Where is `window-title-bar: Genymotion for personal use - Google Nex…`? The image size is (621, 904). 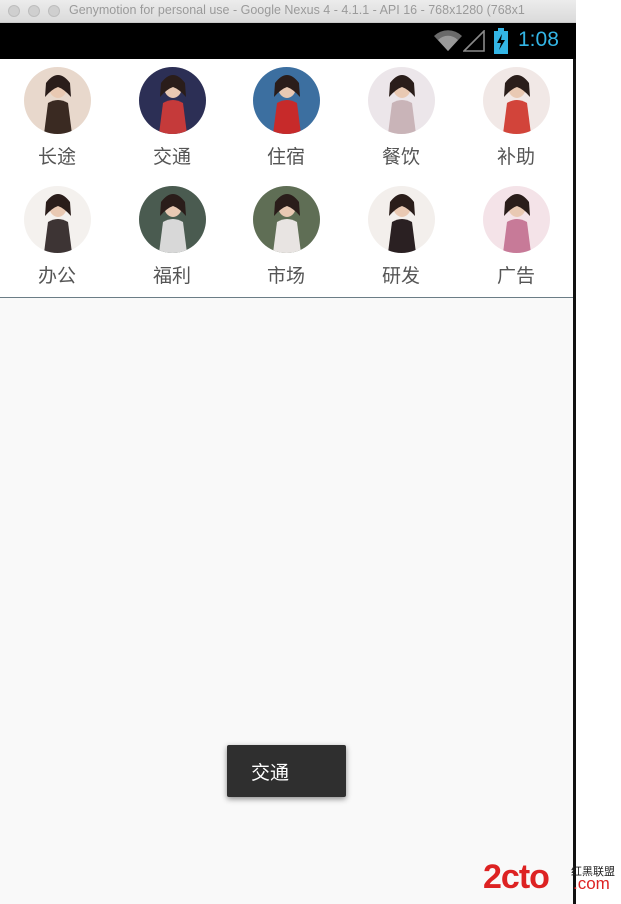 window-title-bar: Genymotion for personal use - Google Nex… is located at coordinates (288, 11).